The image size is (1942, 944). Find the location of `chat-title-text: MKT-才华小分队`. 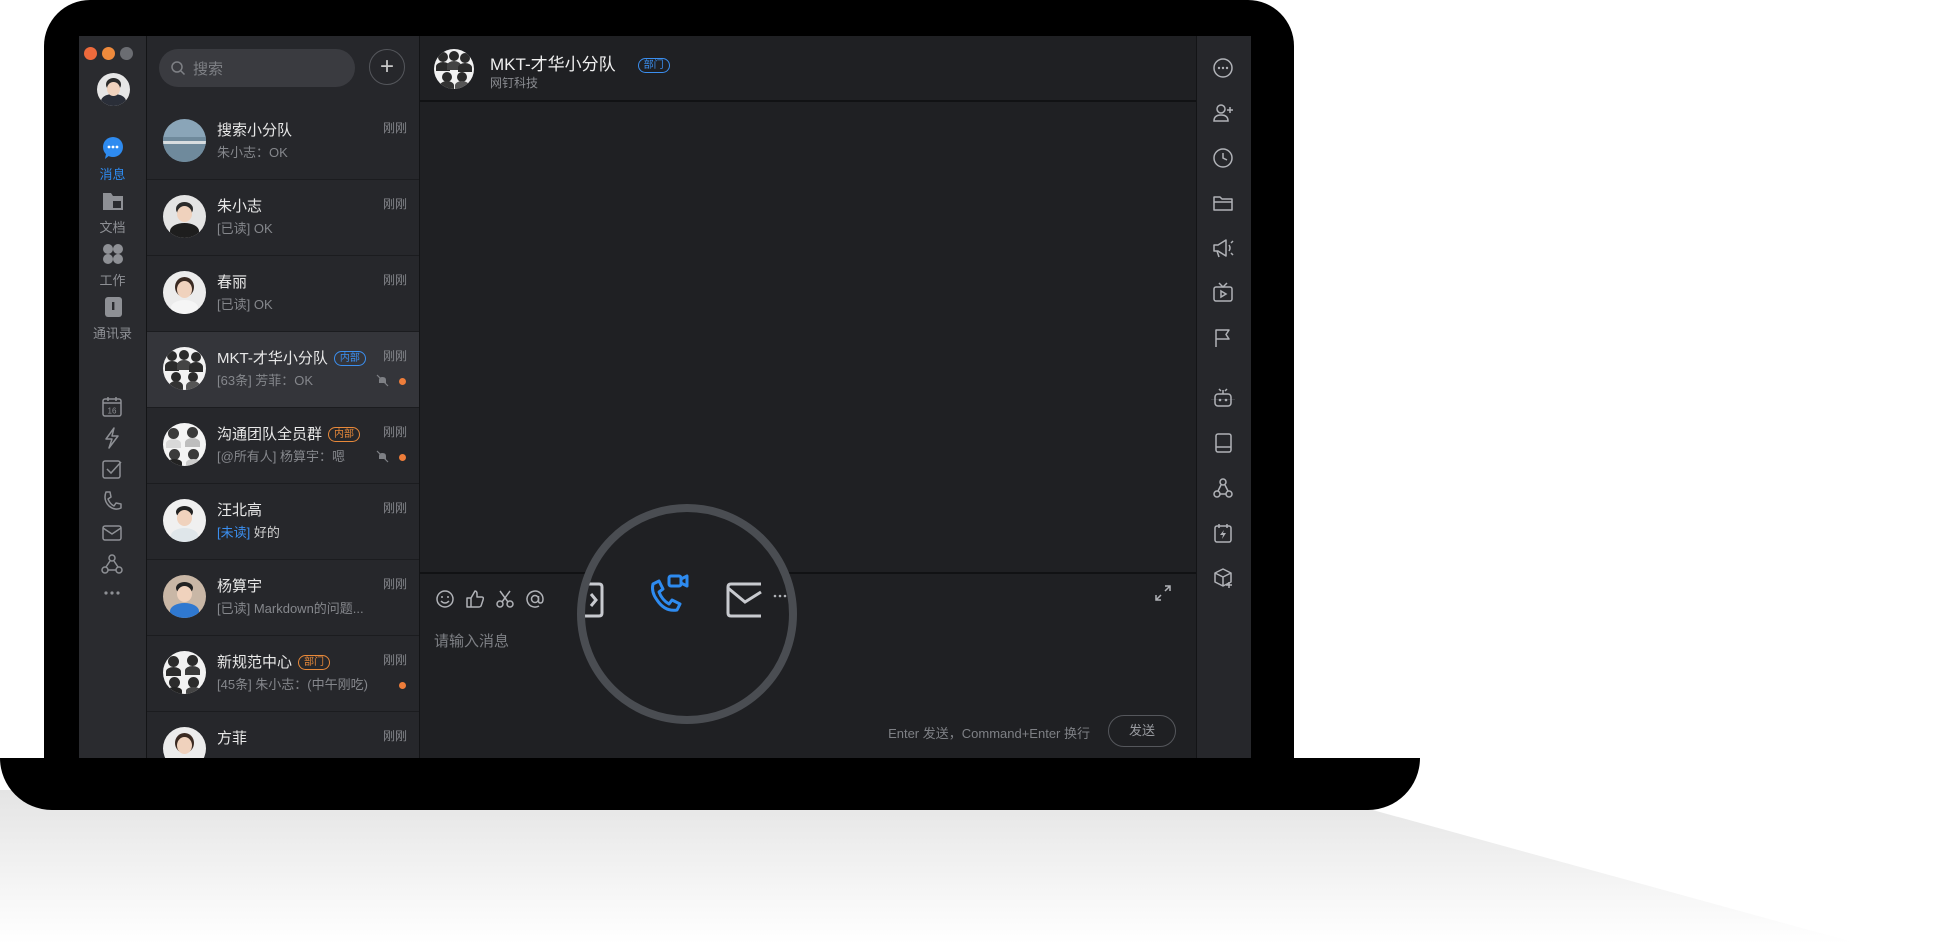

chat-title-text: MKT-才华小分队 is located at coordinates (553, 64).